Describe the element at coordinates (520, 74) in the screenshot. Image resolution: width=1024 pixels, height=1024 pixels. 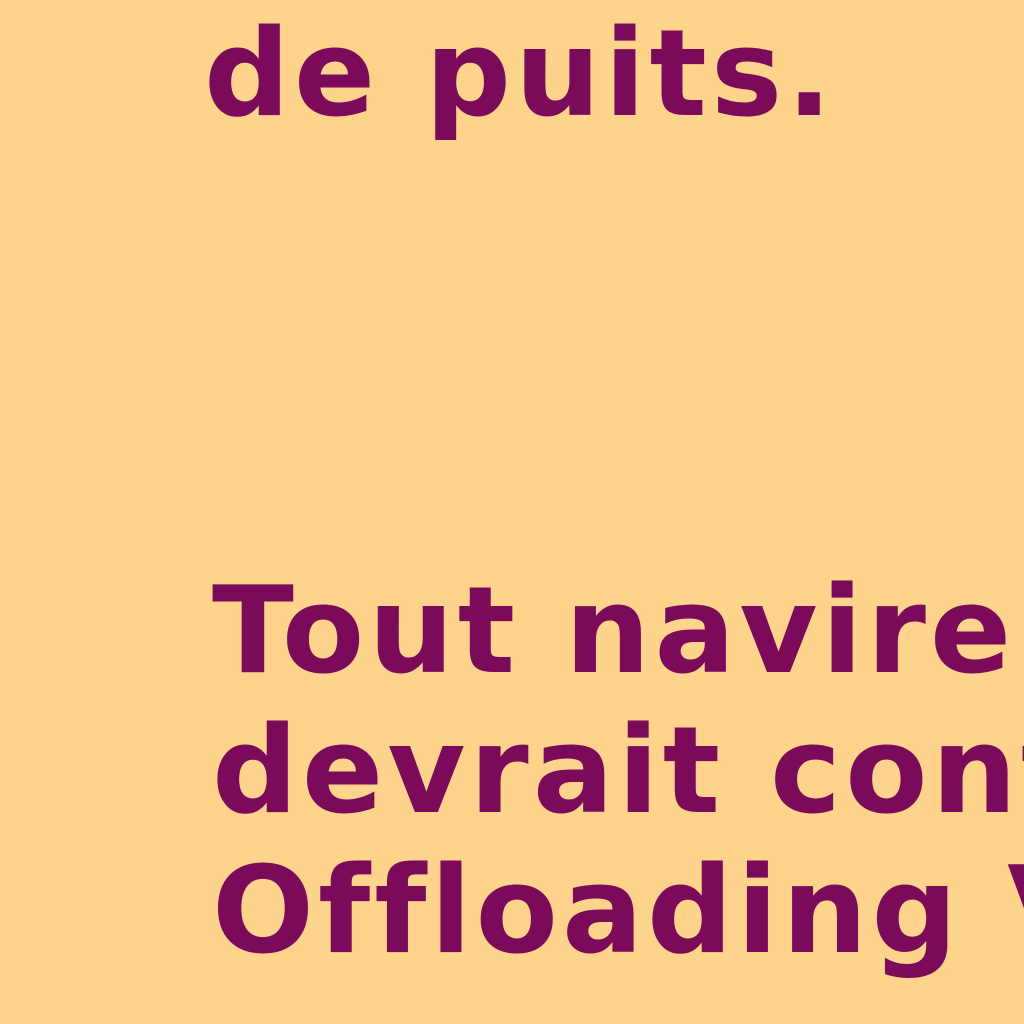
I see `paragraph-1-line-1: de puits.` at that location.